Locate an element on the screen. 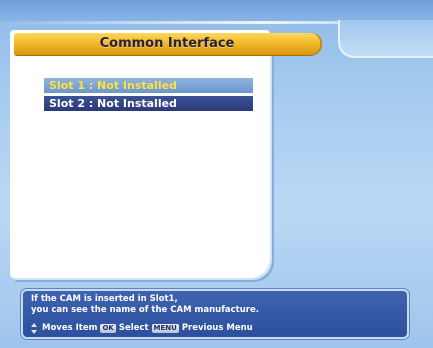 The width and height of the screenshot is (433, 348). select-hint: Select is located at coordinates (133, 327).